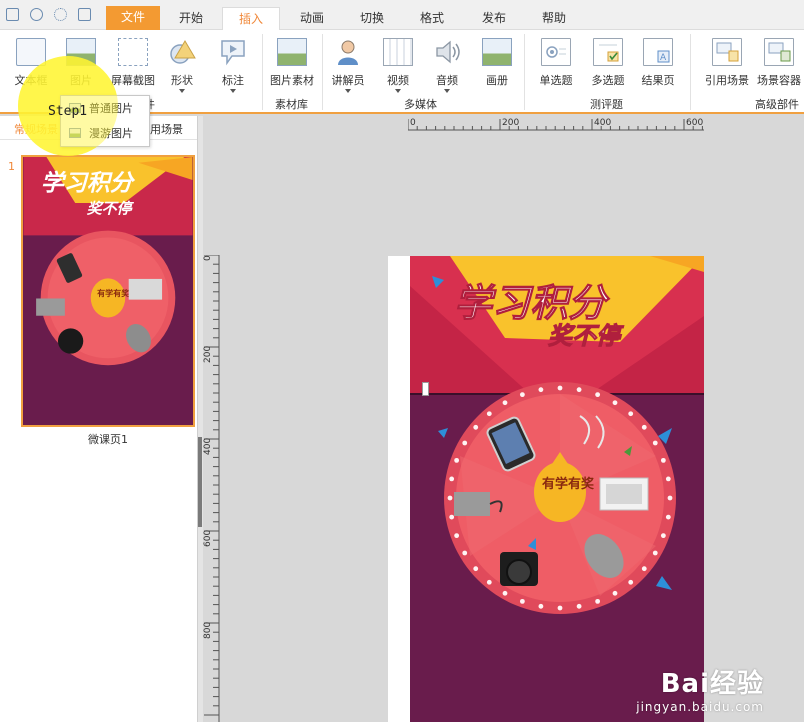 The image size is (804, 722). What do you see at coordinates (348, 80) in the screenshot?
I see `presenter-label: 讲解员` at bounding box center [348, 80].